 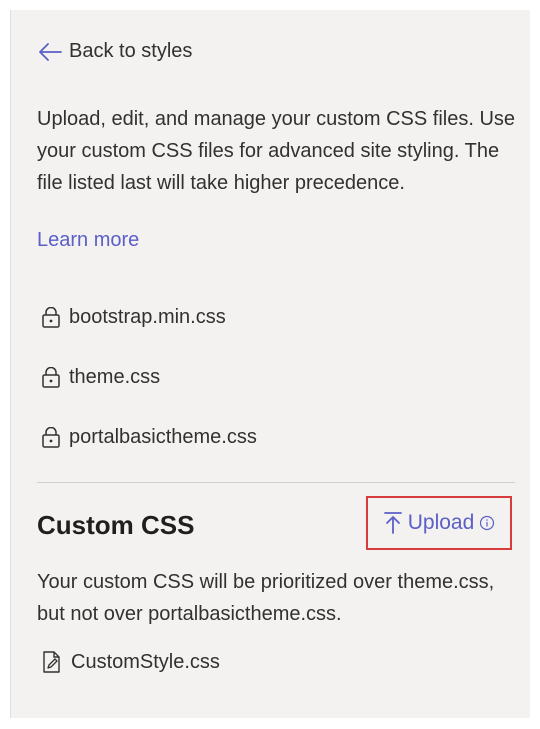 What do you see at coordinates (276, 482) in the screenshot?
I see `section-divider` at bounding box center [276, 482].